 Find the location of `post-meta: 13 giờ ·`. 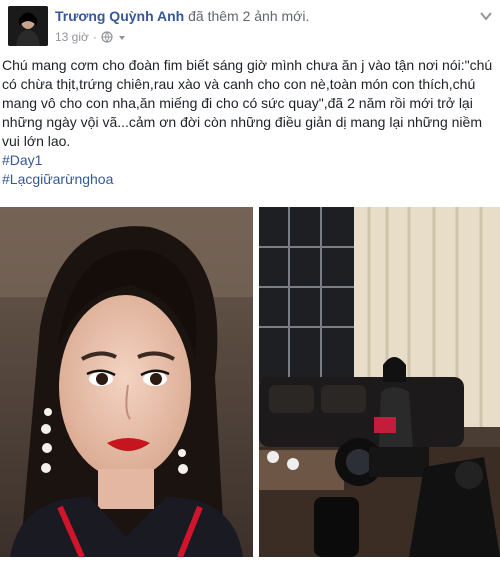

post-meta: 13 giờ · is located at coordinates (91, 37).